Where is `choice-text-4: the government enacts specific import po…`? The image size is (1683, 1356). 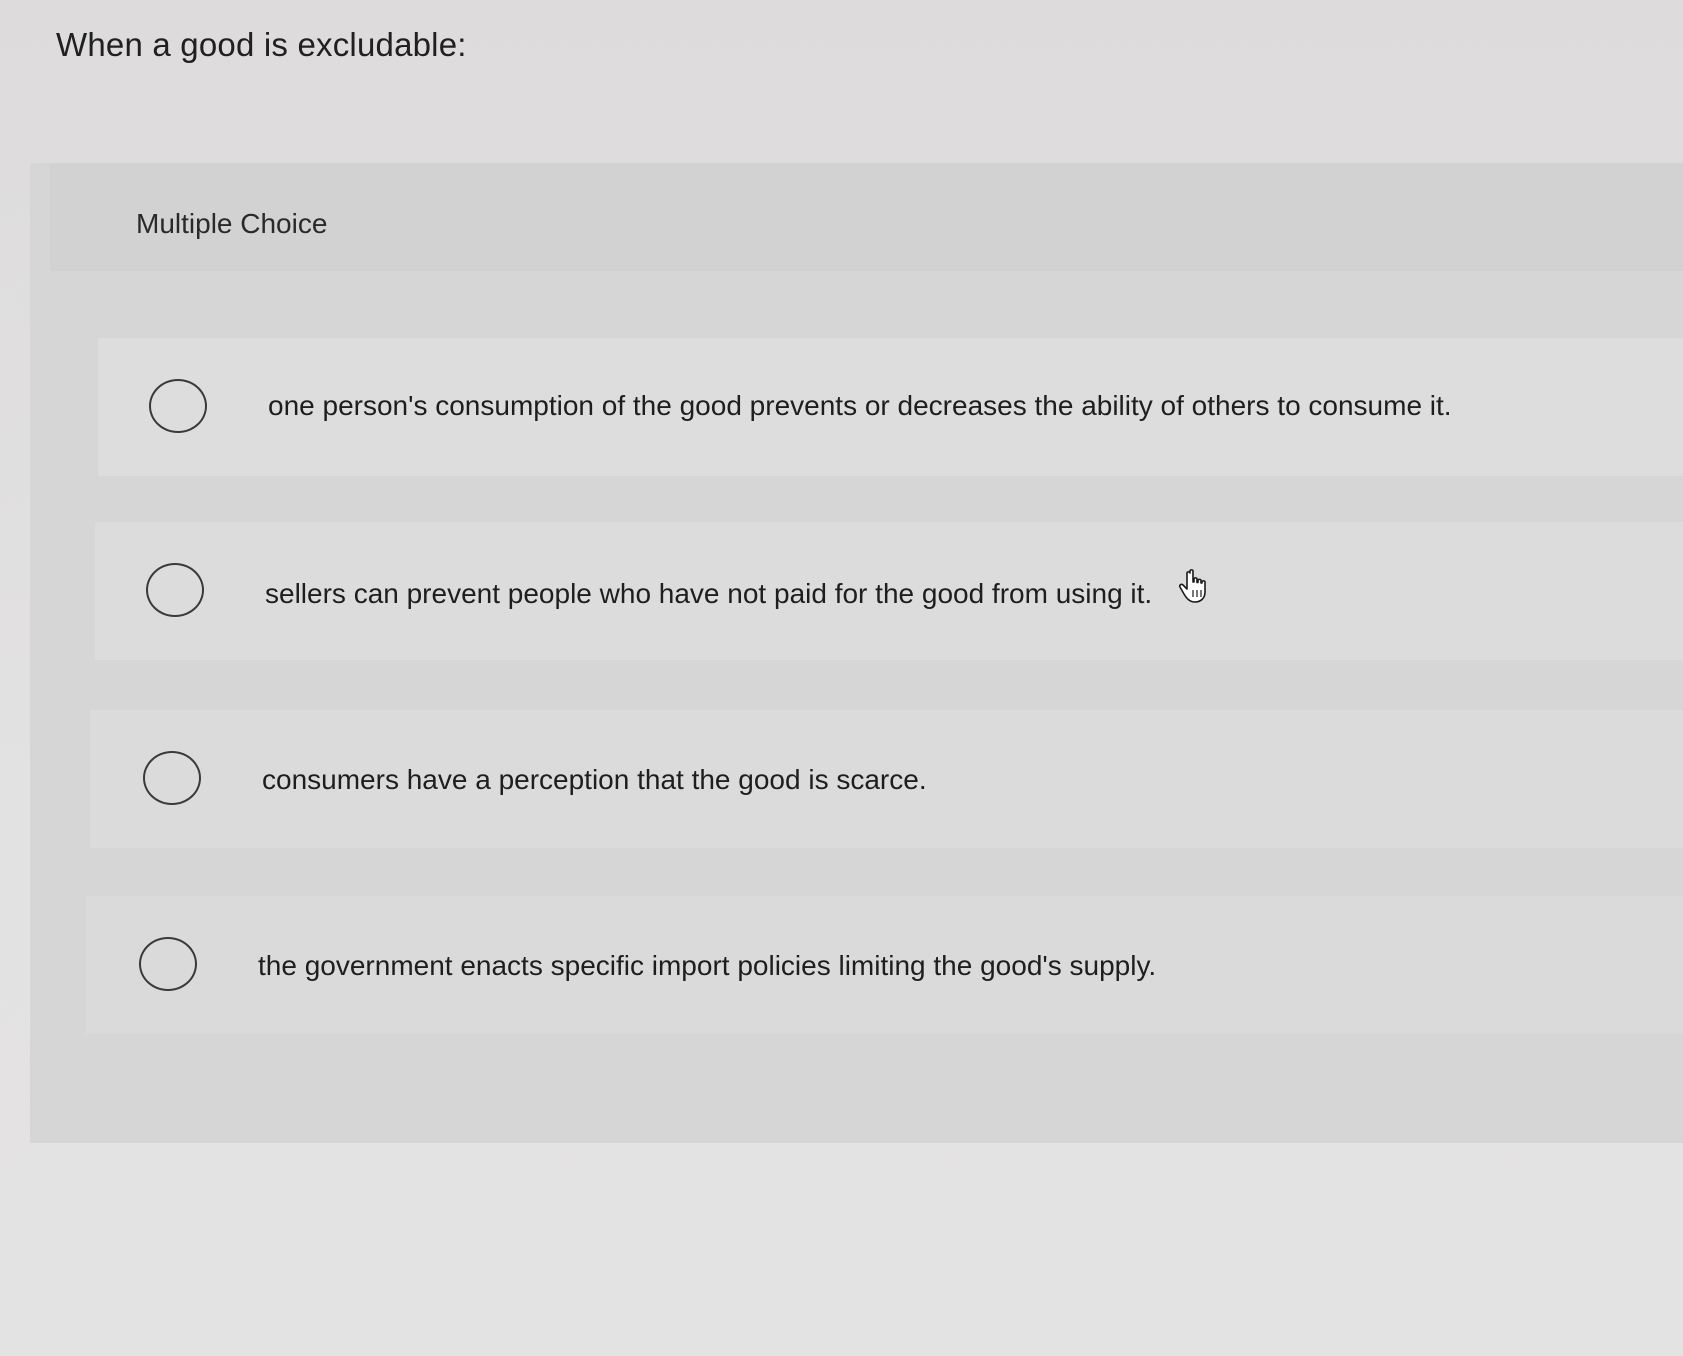
choice-text-4: the government enacts specific import po… is located at coordinates (707, 966).